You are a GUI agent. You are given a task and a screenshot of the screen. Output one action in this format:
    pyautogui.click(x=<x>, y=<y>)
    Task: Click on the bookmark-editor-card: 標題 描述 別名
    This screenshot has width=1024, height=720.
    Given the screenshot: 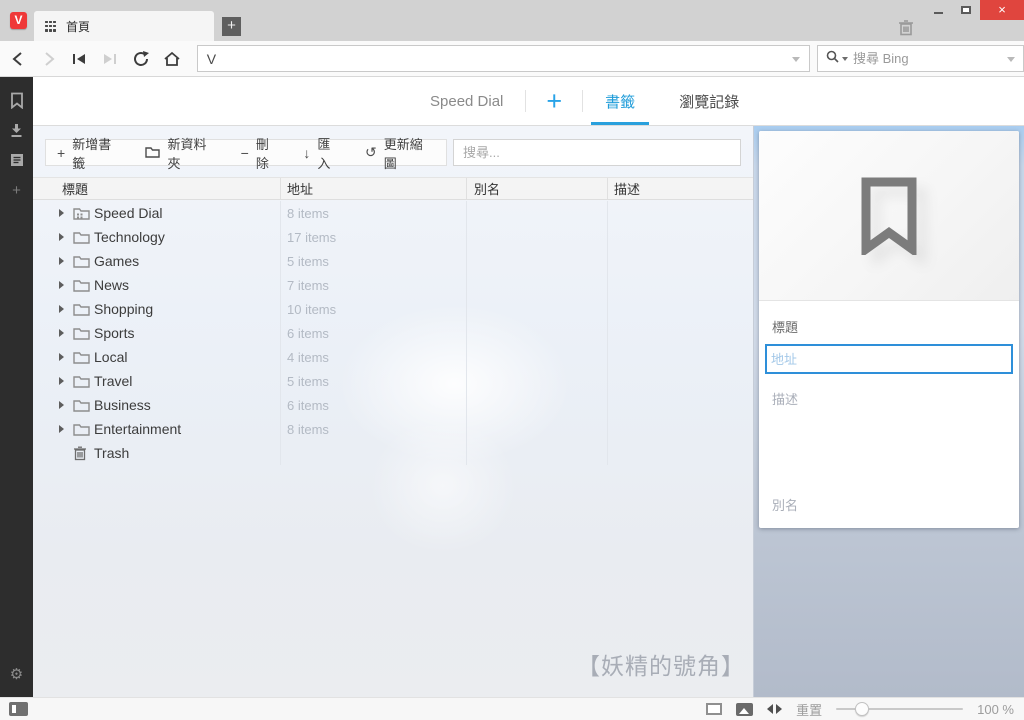 What is the action you would take?
    pyautogui.click(x=889, y=329)
    